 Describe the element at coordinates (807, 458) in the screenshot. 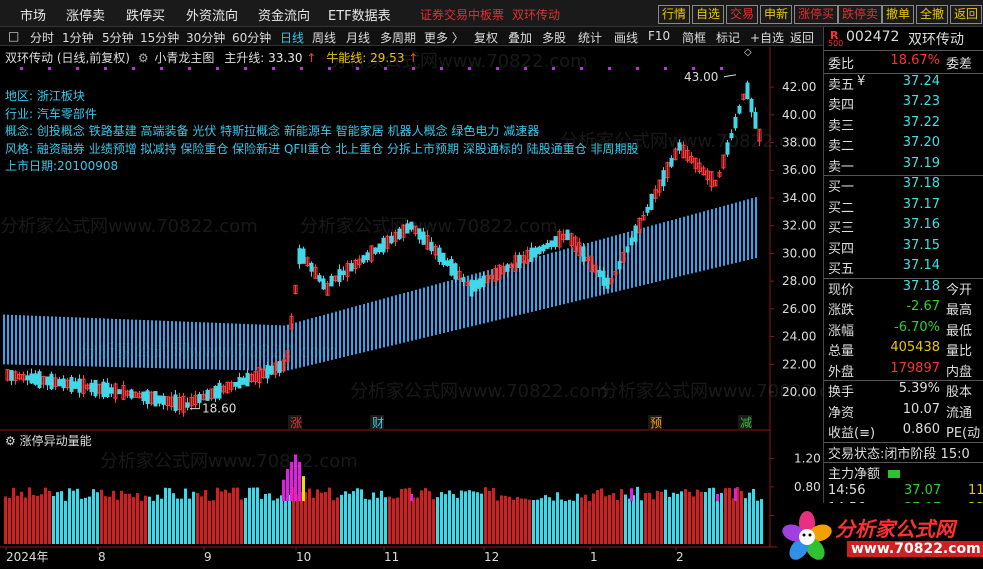

I see `sub-tick-label: 1.20` at that location.